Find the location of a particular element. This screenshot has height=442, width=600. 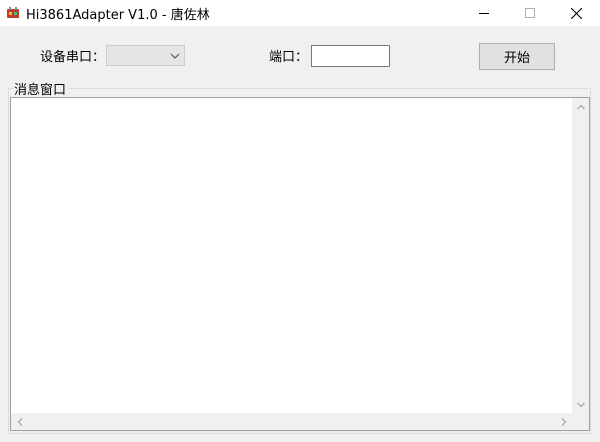

minimize-icon is located at coordinates (484, 13).